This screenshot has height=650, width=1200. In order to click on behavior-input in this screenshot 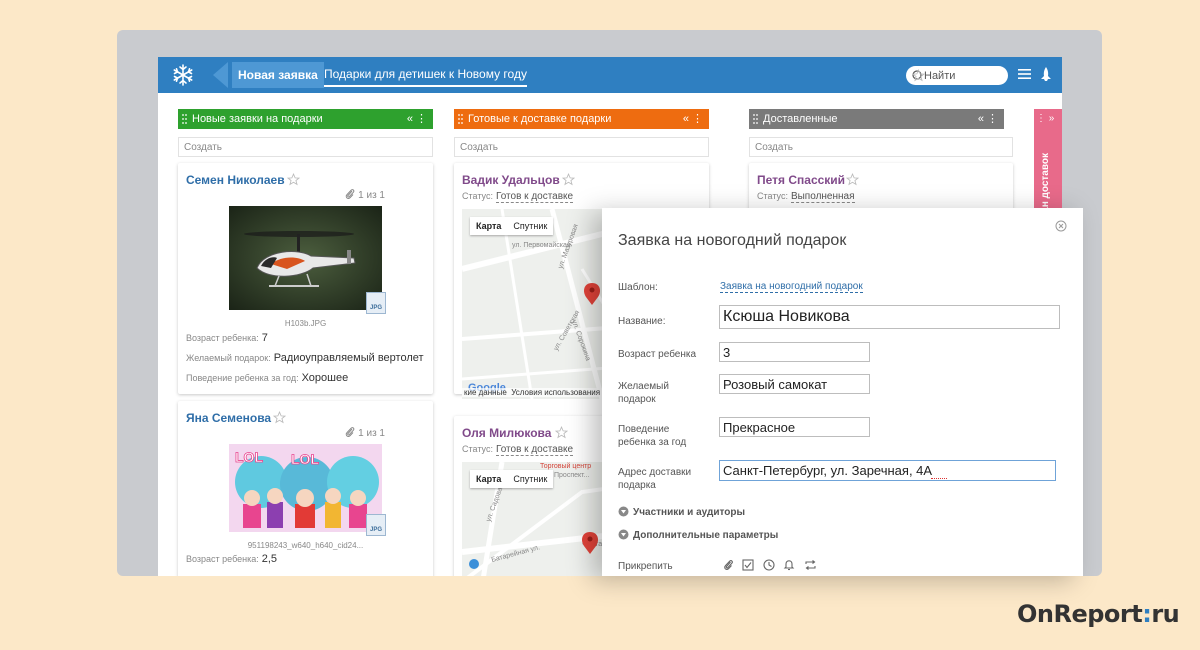, I will do `click(794, 427)`.